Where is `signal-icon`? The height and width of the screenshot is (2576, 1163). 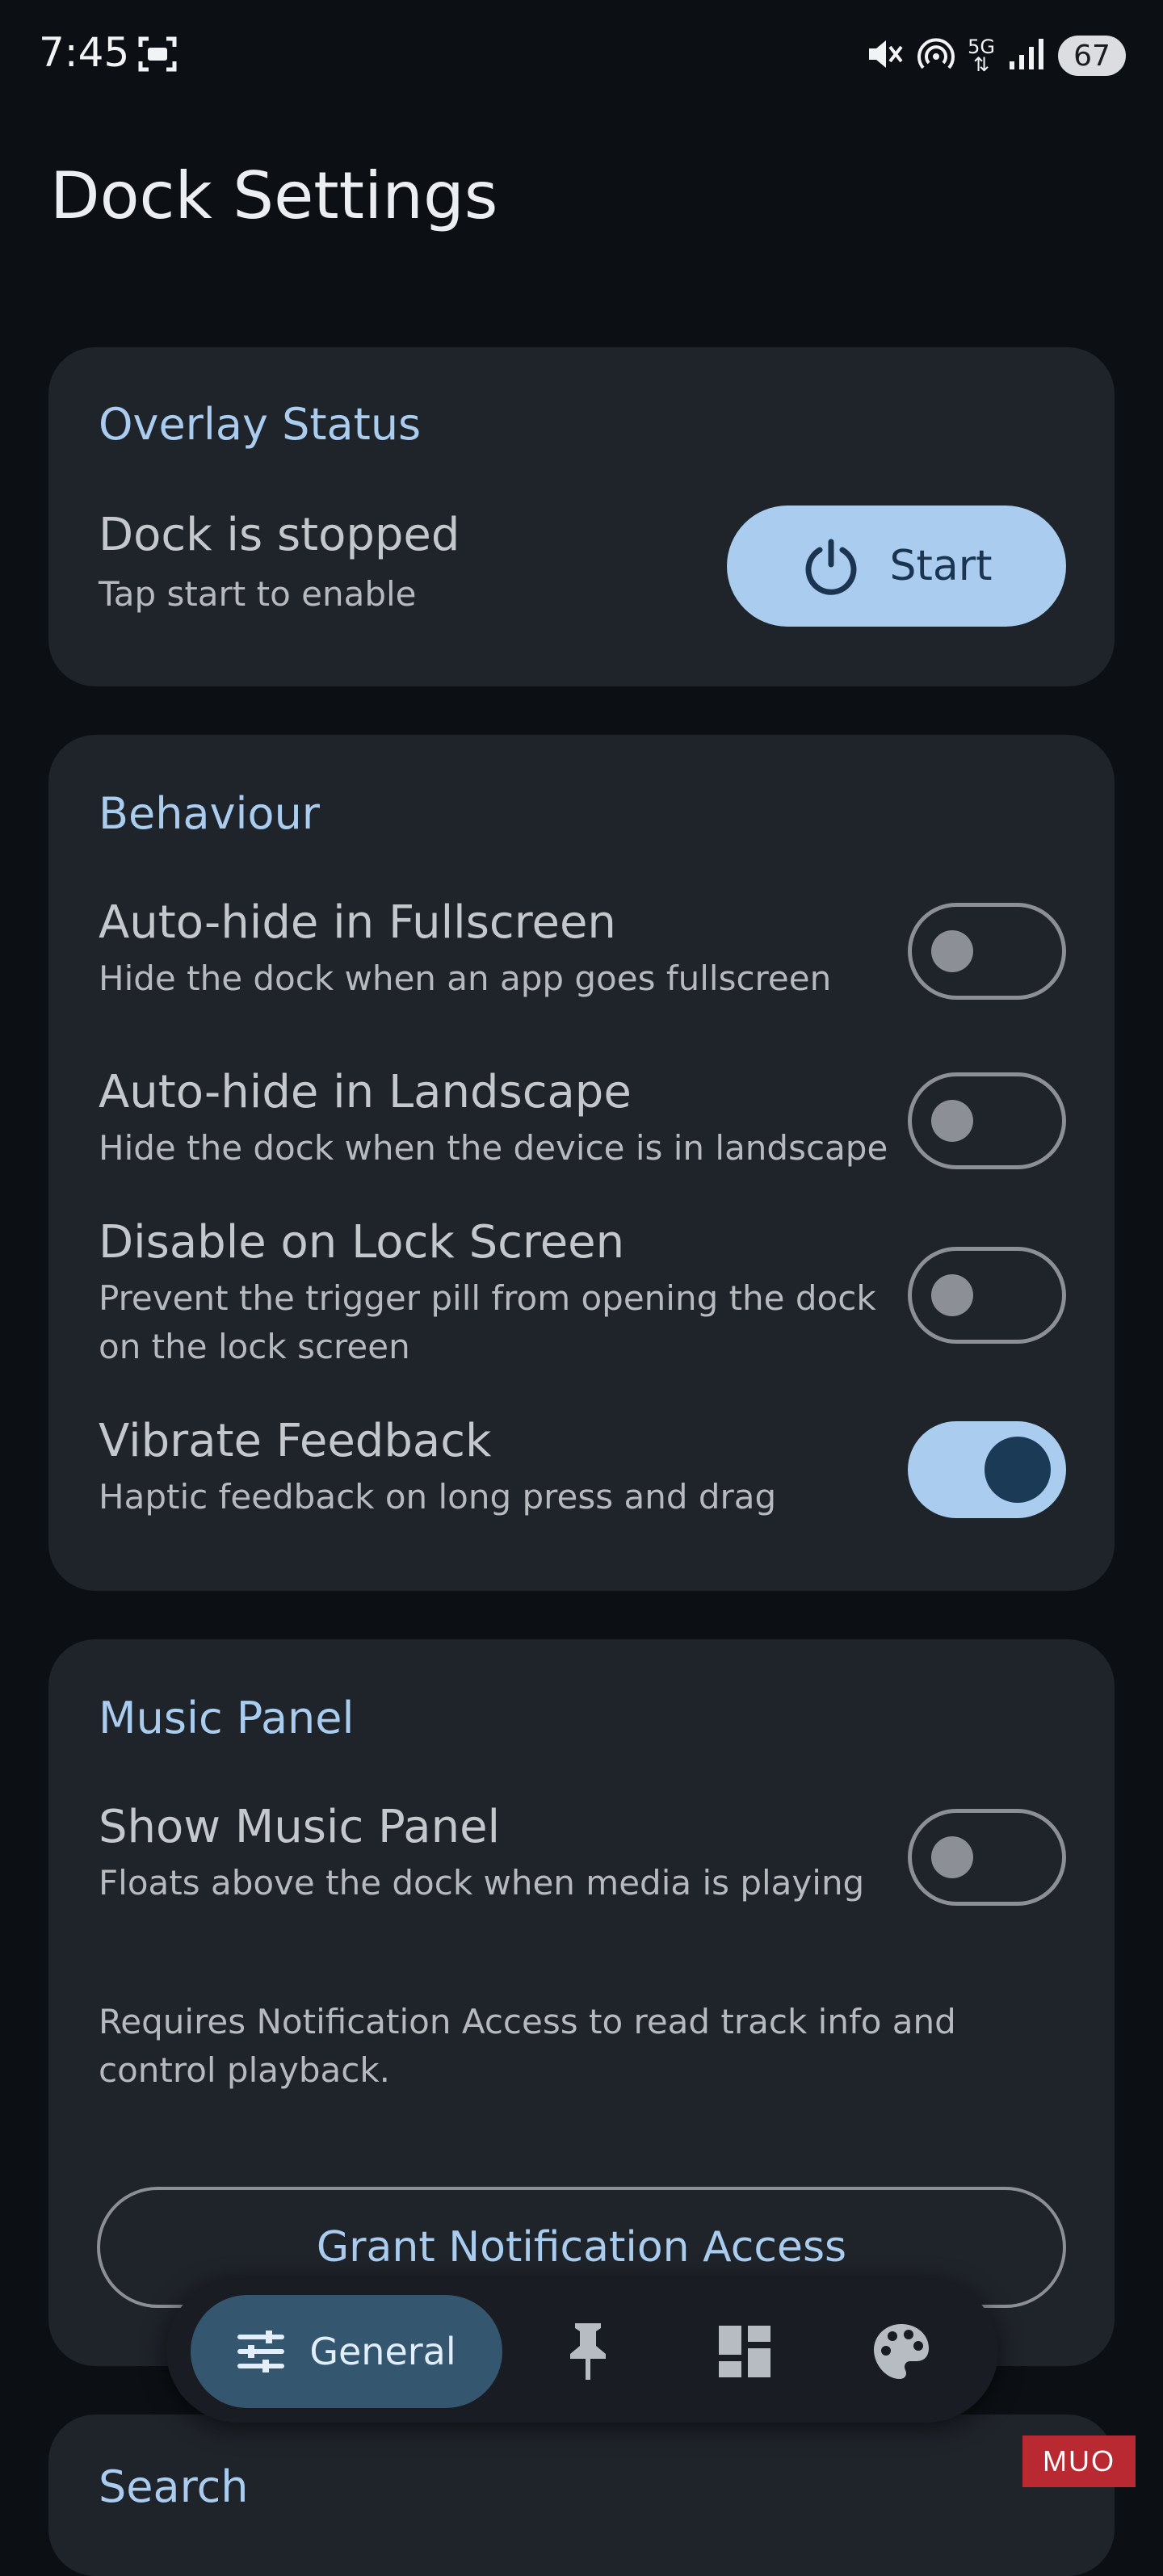
signal-icon is located at coordinates (1026, 56).